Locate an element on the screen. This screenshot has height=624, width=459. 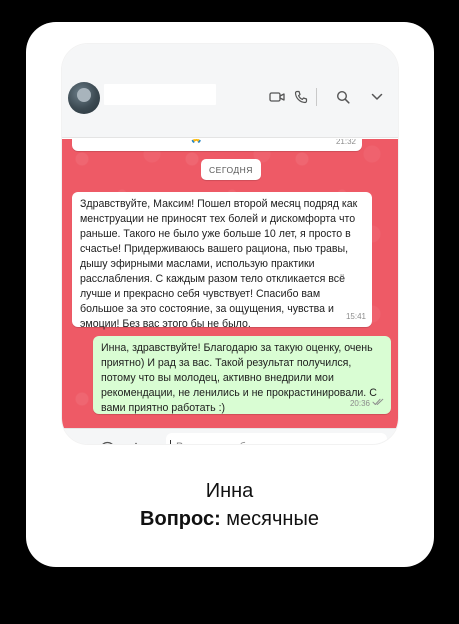
plus-icon is located at coordinates (136, 441).